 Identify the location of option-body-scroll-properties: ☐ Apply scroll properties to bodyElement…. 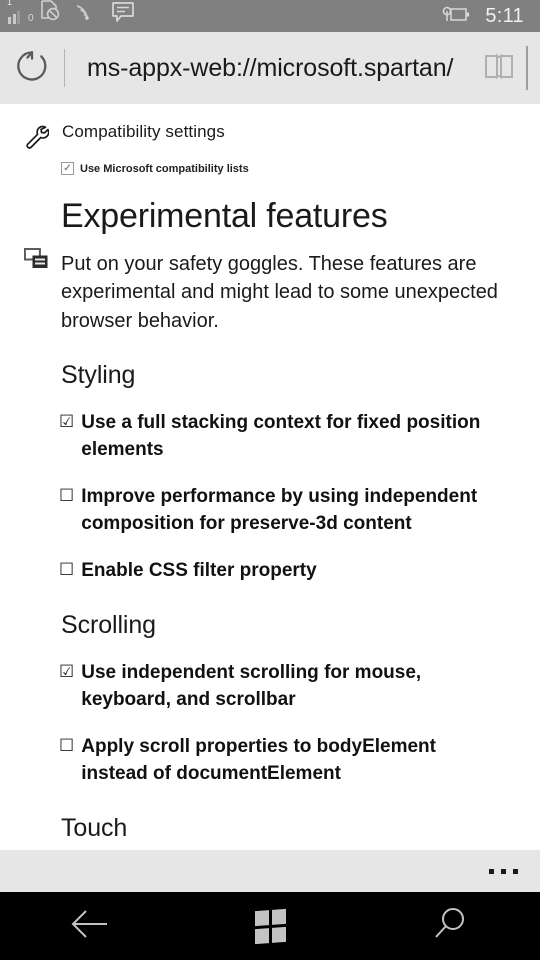
(270, 751).